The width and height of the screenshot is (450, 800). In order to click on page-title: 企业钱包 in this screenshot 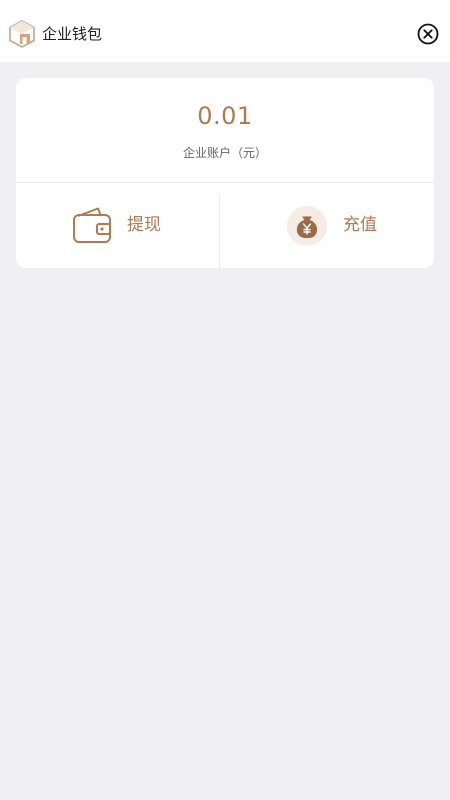, I will do `click(72, 34)`.